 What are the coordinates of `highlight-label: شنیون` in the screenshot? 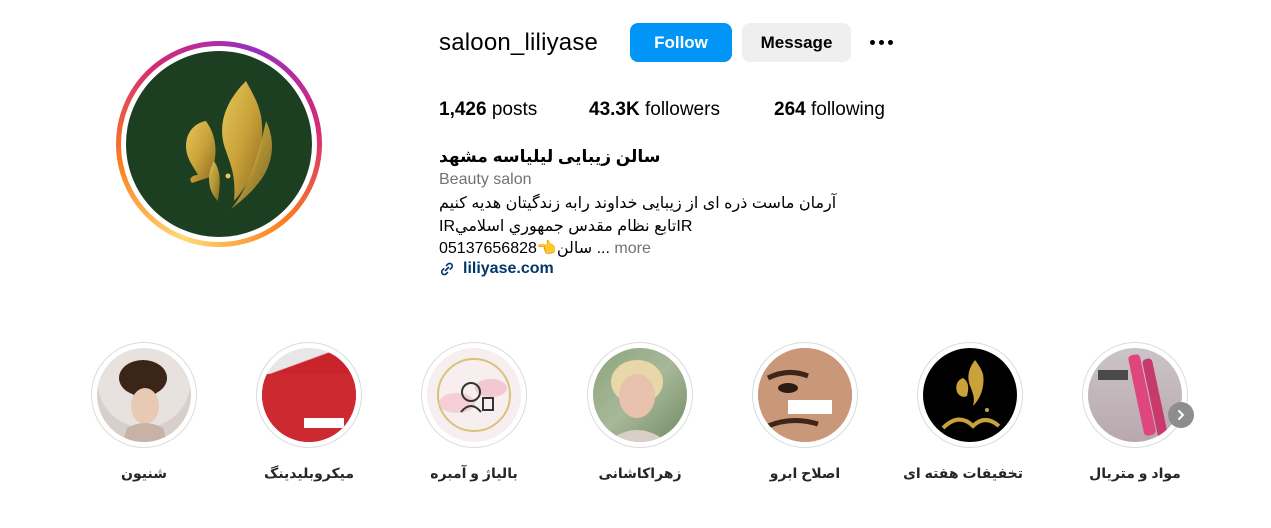 It's located at (144, 473).